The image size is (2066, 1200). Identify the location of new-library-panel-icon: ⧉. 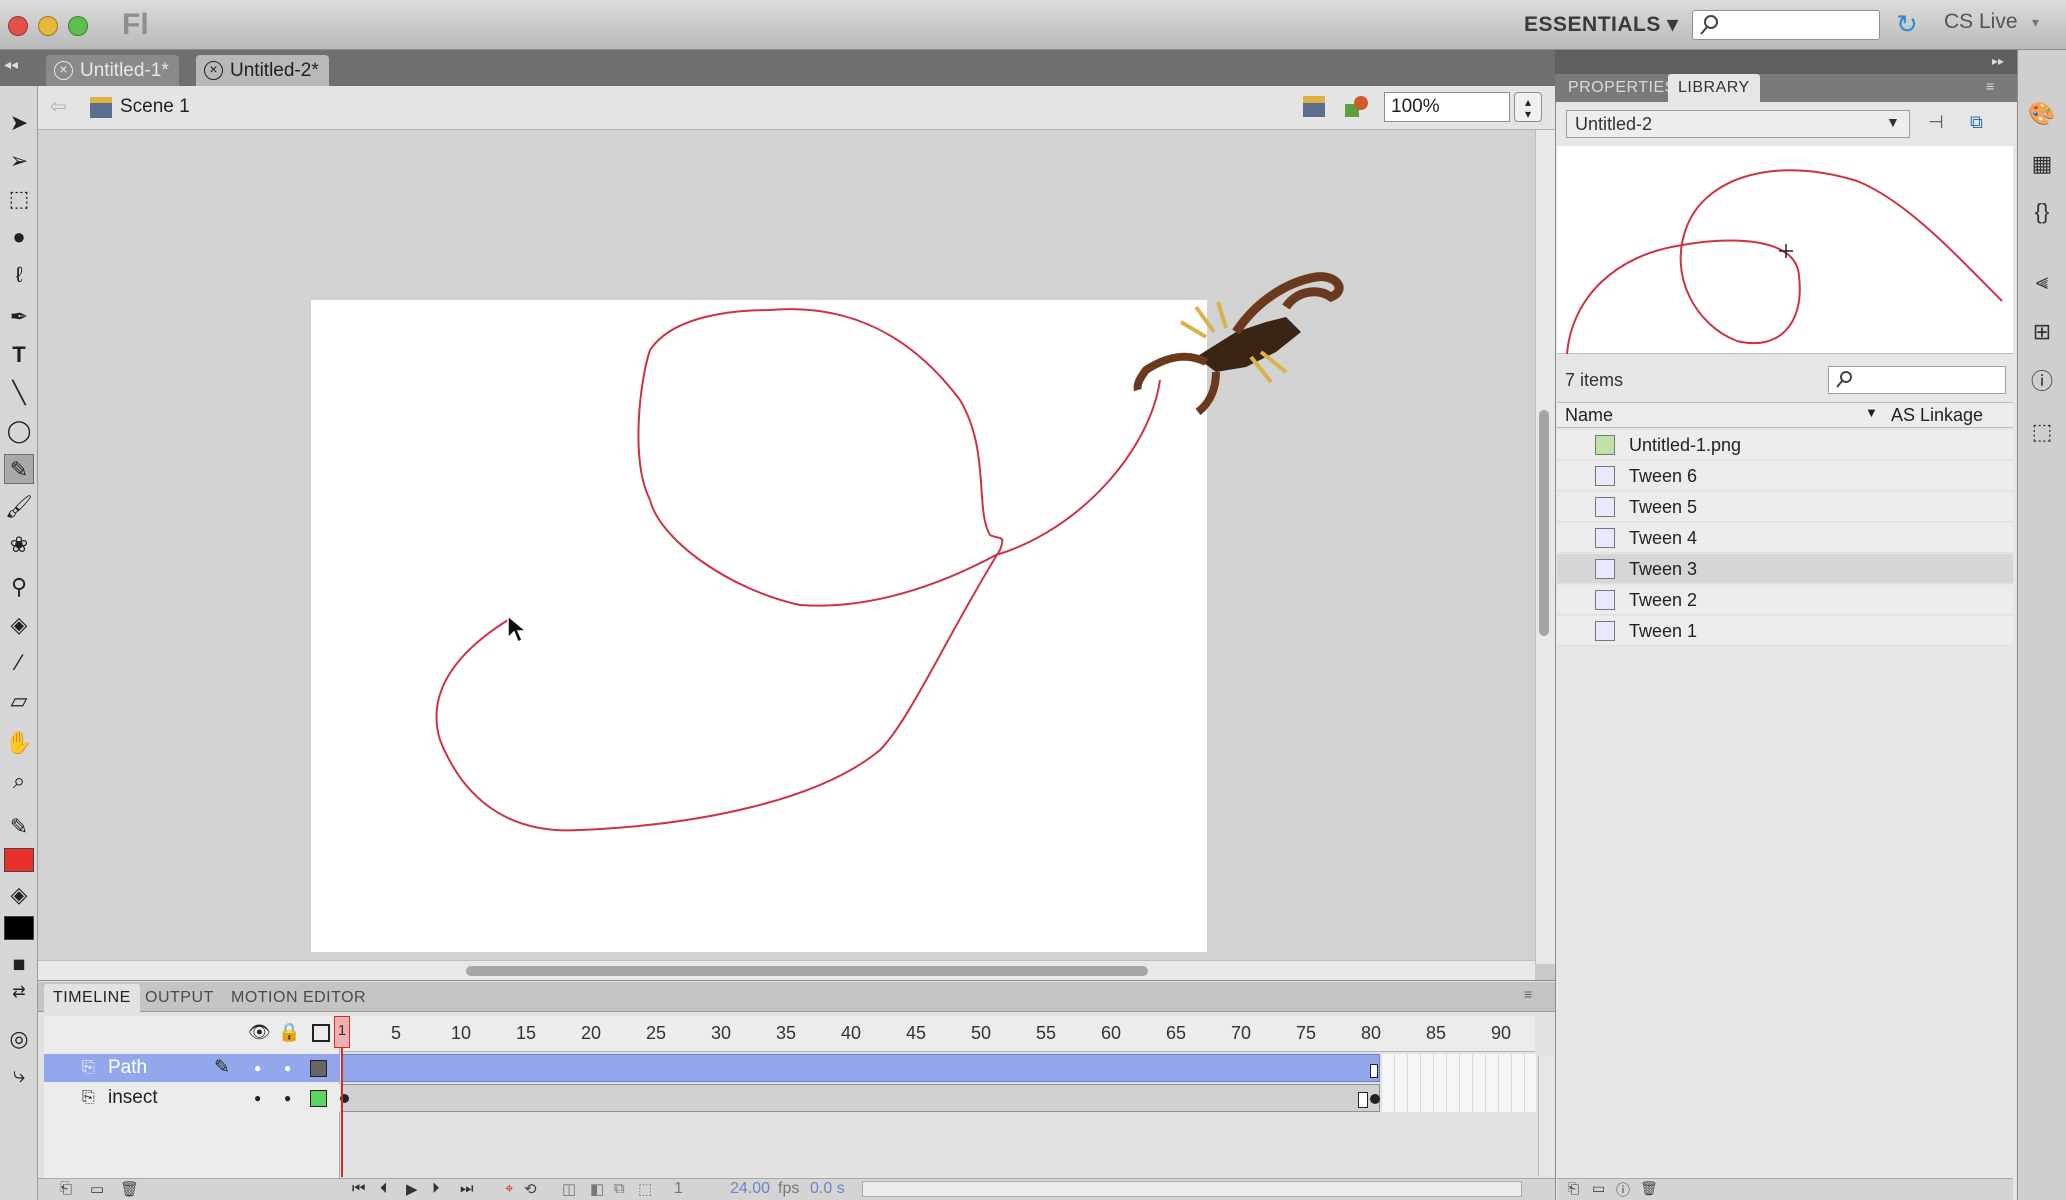
(1976, 122).